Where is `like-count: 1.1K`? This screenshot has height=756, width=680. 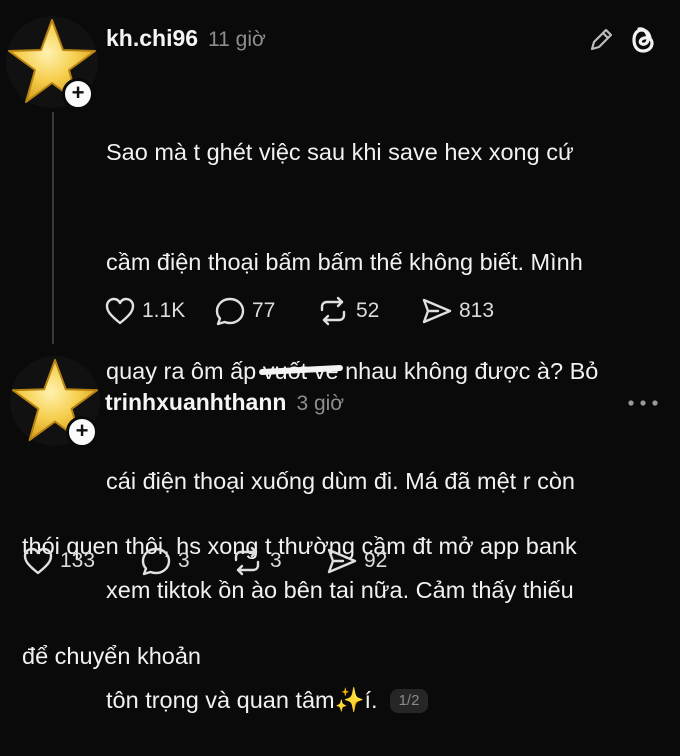
like-count: 1.1K is located at coordinates (164, 310).